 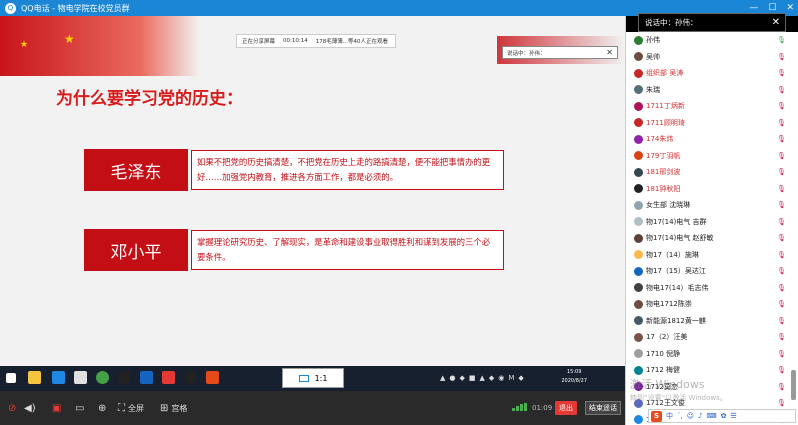 I want to click on member-name: 物17(14)电气 吉群, so click(x=676, y=221).